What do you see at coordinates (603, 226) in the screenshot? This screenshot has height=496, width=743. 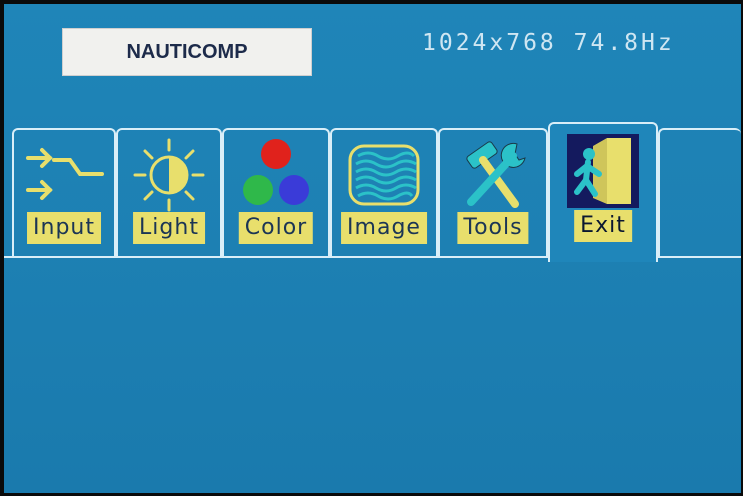 I see `tab-label: Exit` at bounding box center [603, 226].